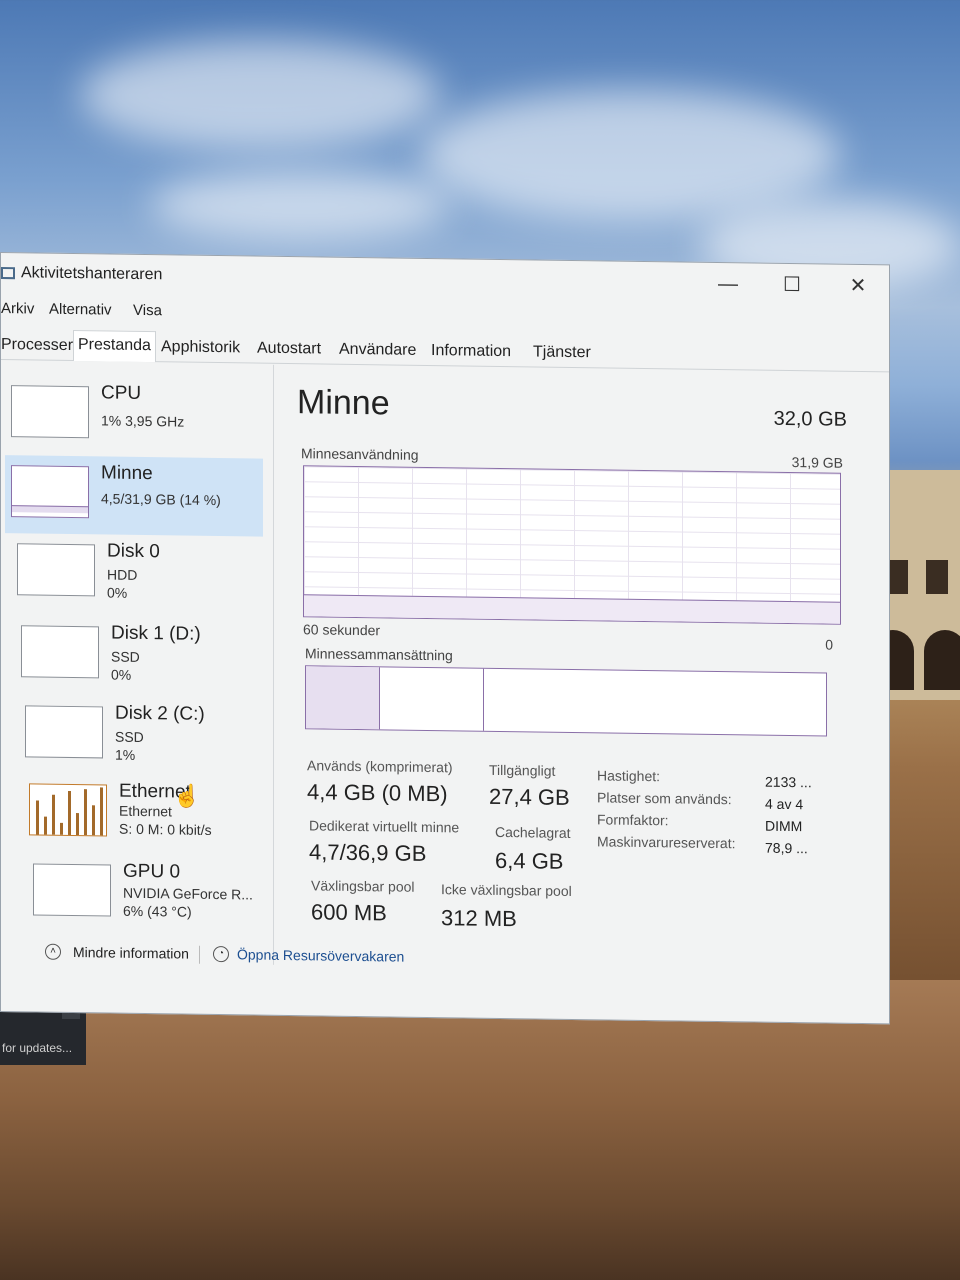  Describe the element at coordinates (431, 699) in the screenshot. I see `composition-cached` at that location.